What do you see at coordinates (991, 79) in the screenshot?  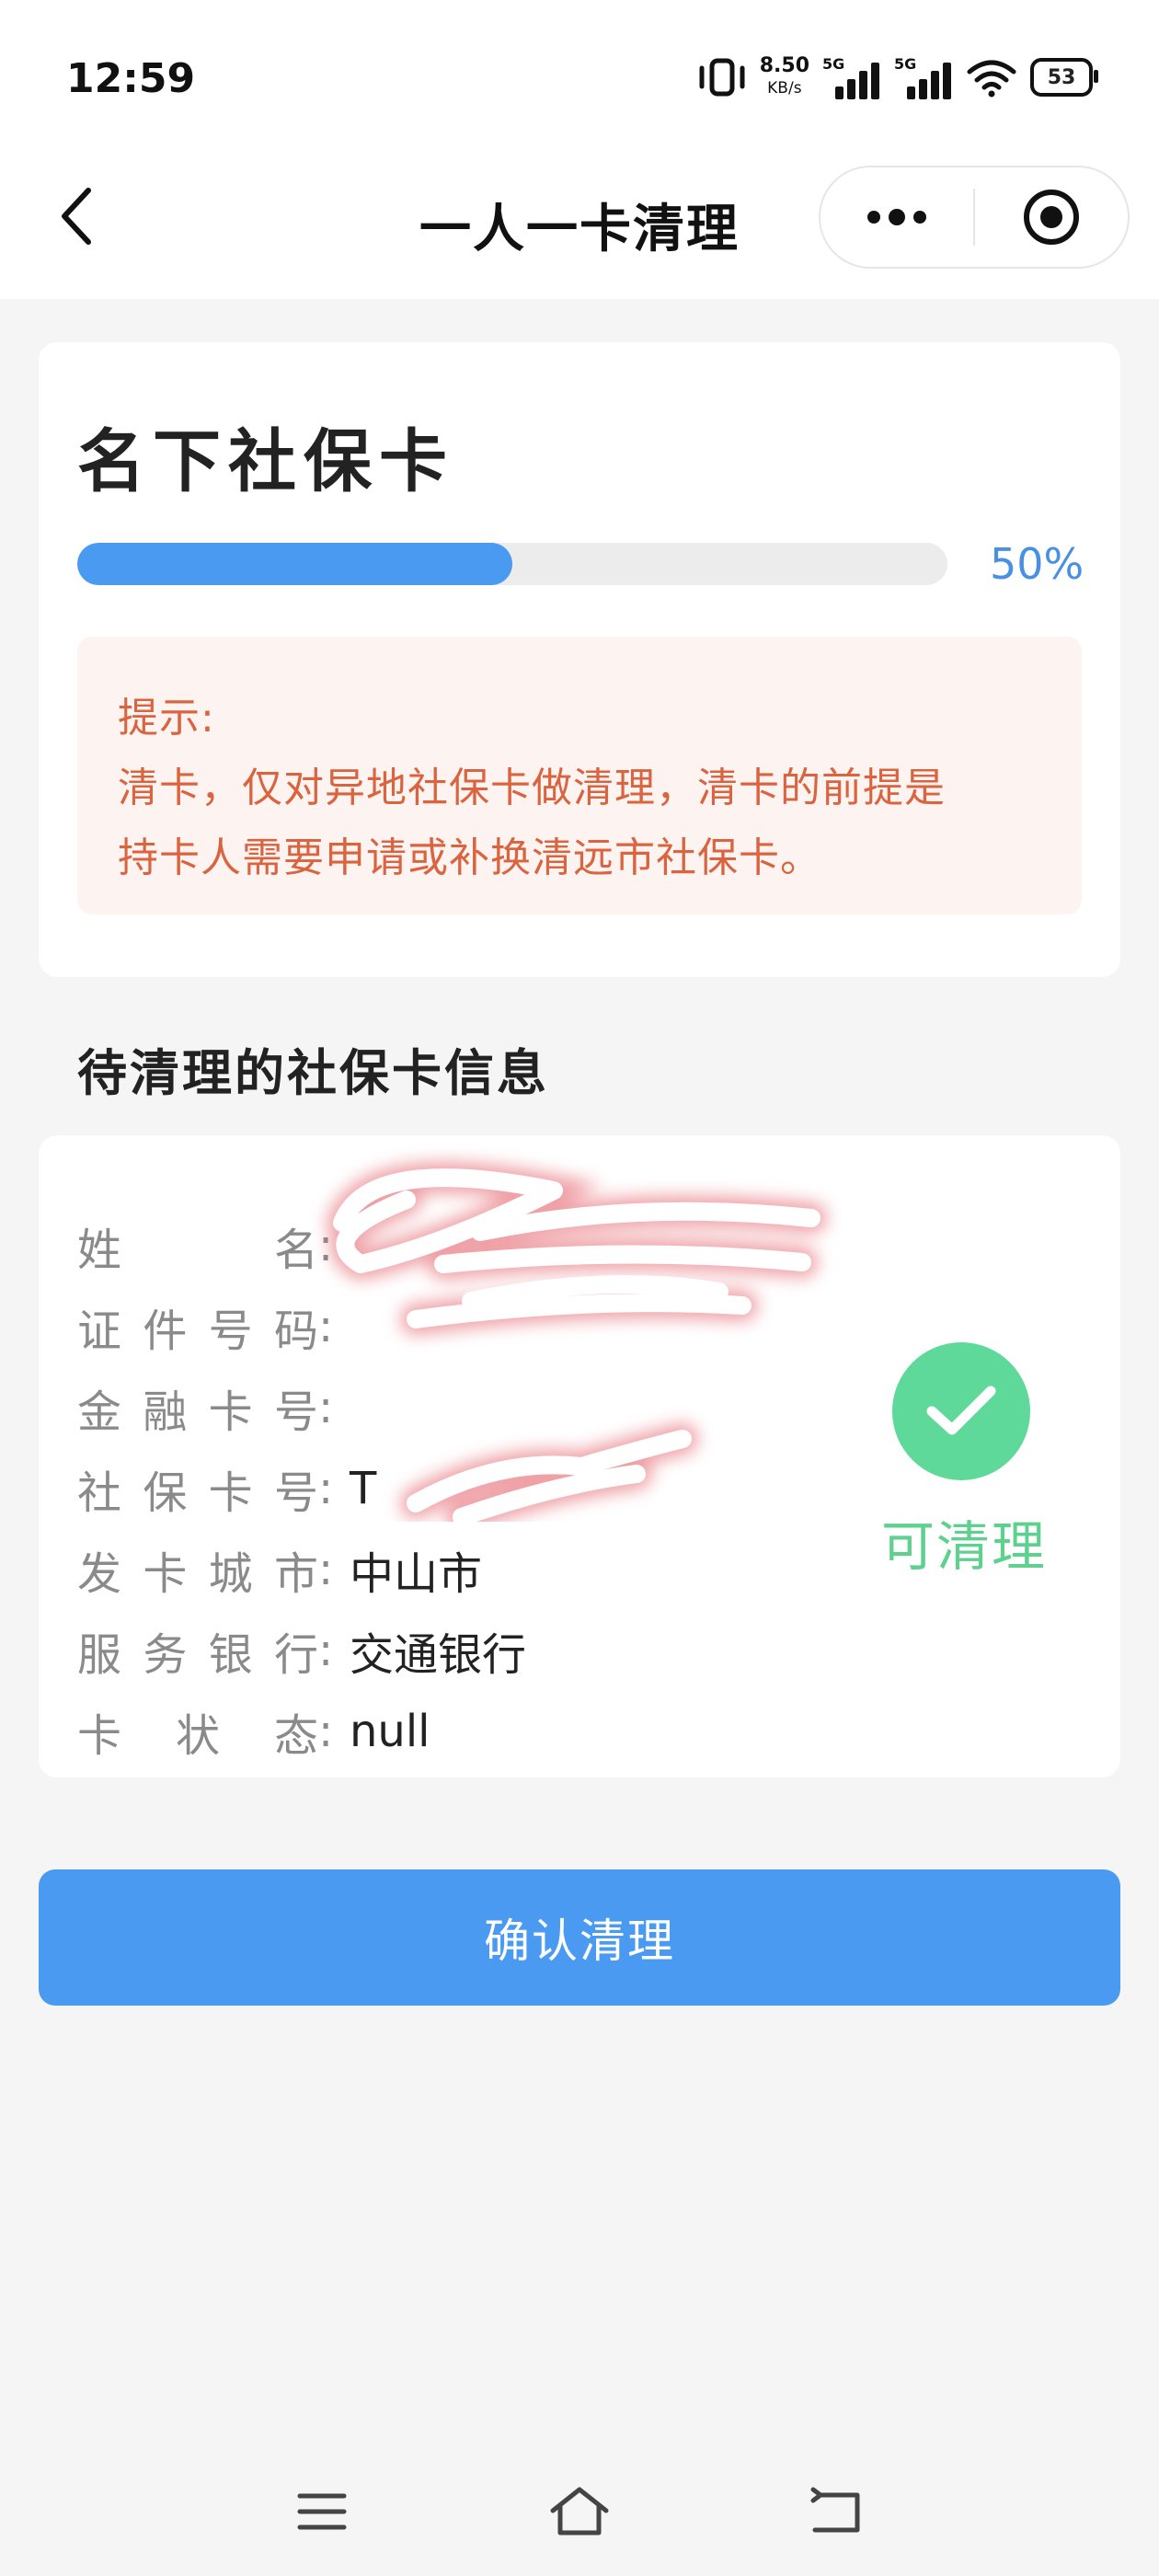 I see `wifi-icon` at bounding box center [991, 79].